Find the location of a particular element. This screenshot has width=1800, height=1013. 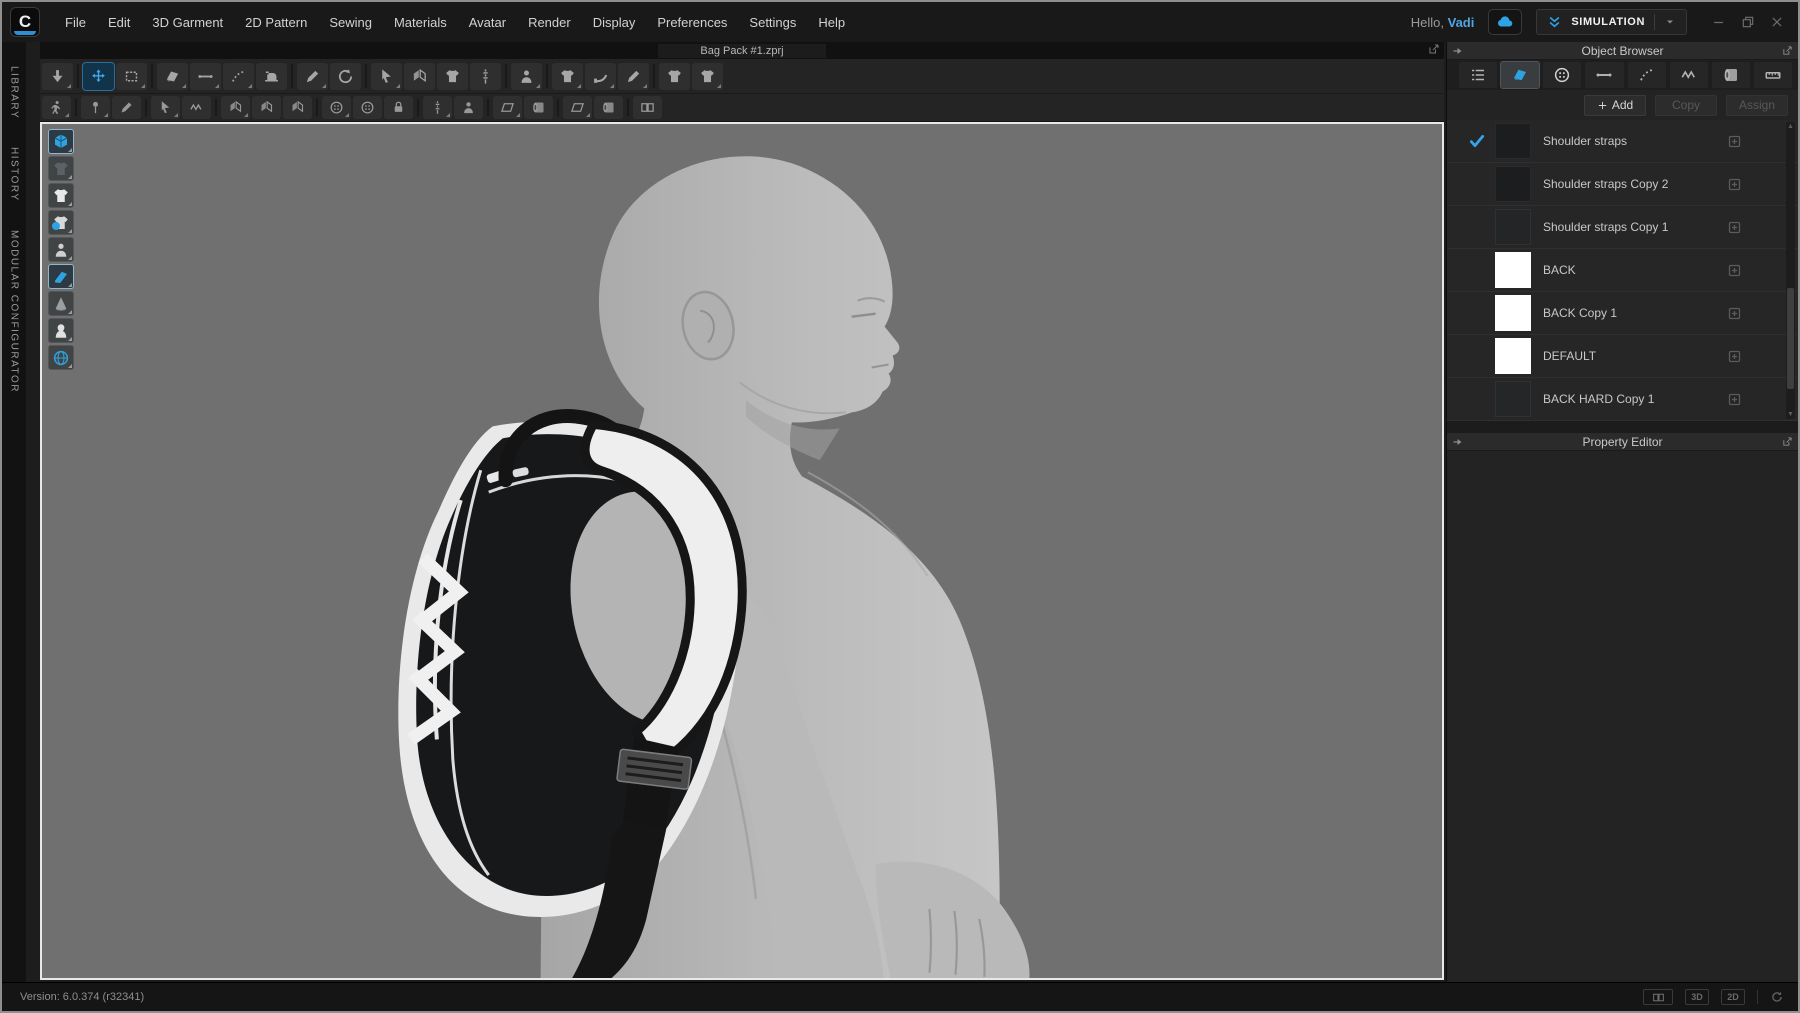

tab-measure is located at coordinates (1772, 75).